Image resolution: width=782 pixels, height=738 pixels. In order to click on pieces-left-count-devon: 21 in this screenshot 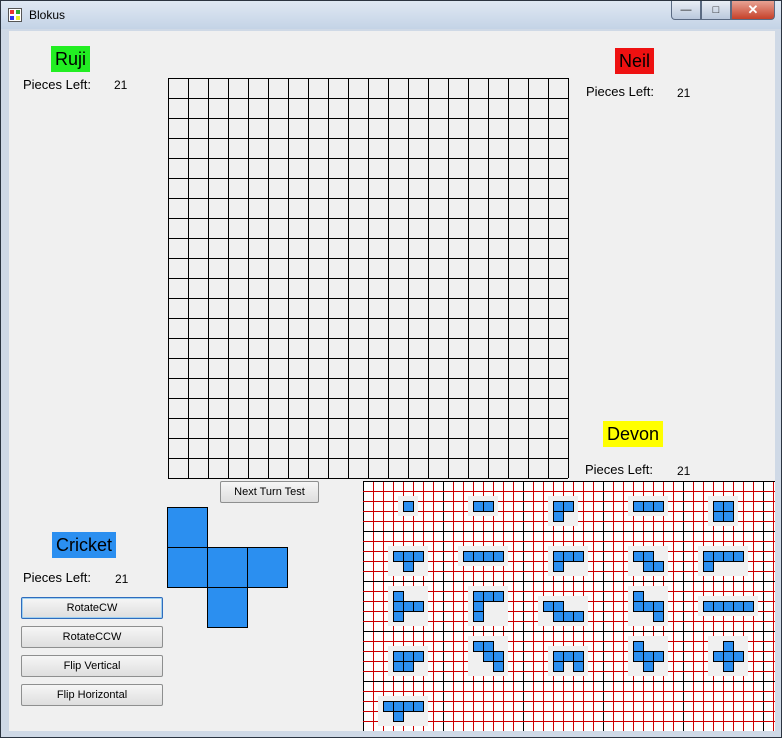, I will do `click(684, 471)`.